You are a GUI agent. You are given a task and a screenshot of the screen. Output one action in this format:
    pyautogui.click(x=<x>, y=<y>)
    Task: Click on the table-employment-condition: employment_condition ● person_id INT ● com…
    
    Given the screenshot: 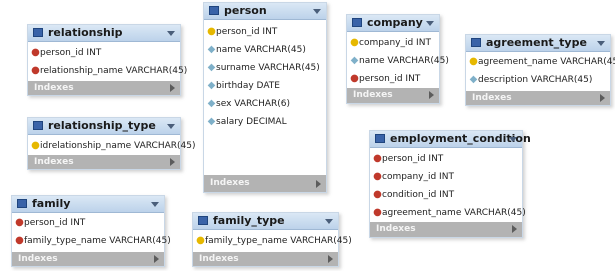 What is the action you would take?
    pyautogui.click(x=450, y=184)
    